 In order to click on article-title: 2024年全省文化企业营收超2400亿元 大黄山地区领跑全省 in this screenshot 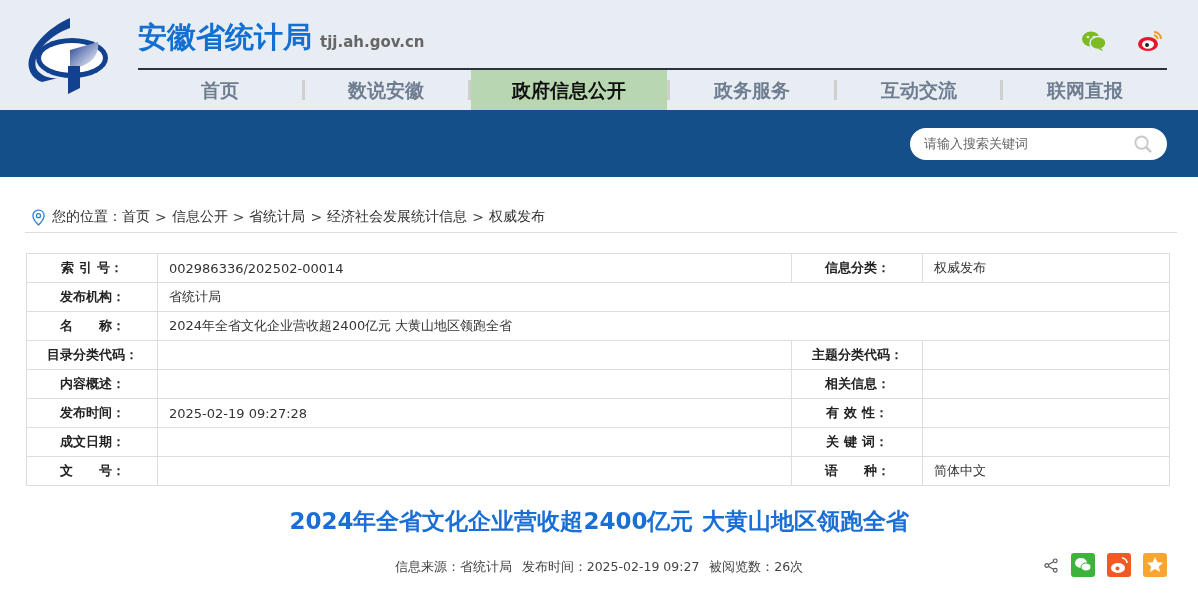, I will do `click(599, 521)`.